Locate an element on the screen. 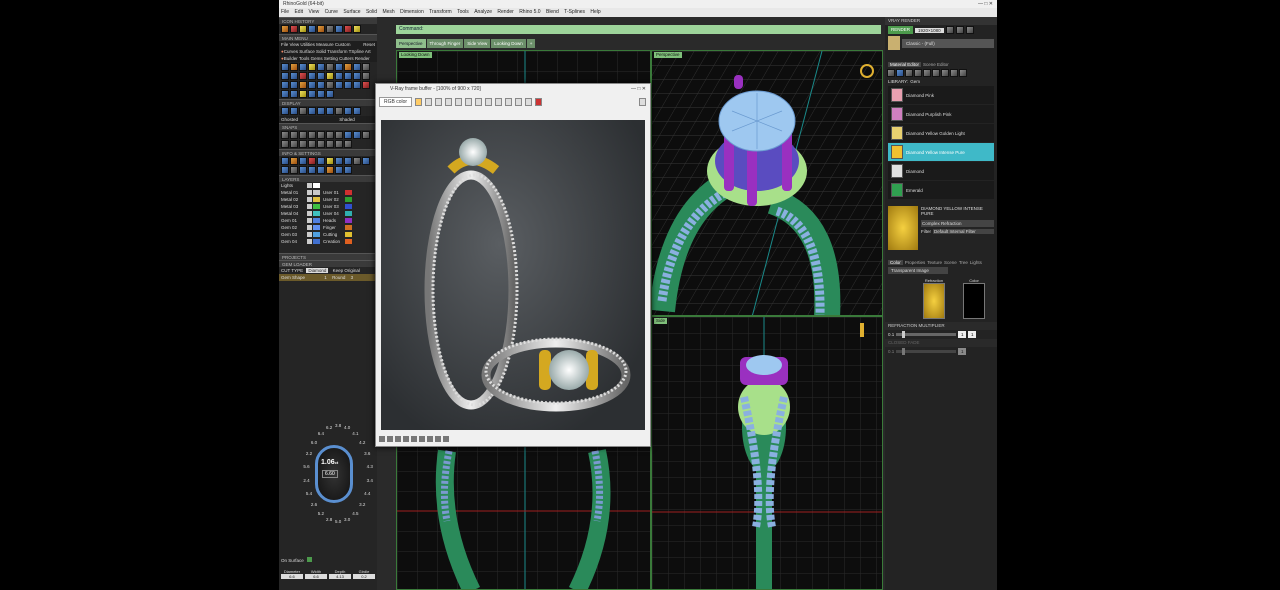 The image size is (1280, 590). r-channel-icon is located at coordinates (429, 102).